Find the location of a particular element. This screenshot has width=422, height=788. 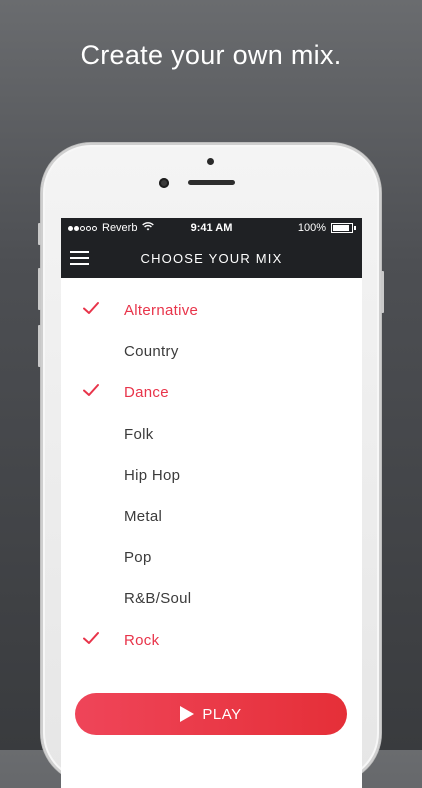

status-right: 100% is located at coordinates (327, 228).